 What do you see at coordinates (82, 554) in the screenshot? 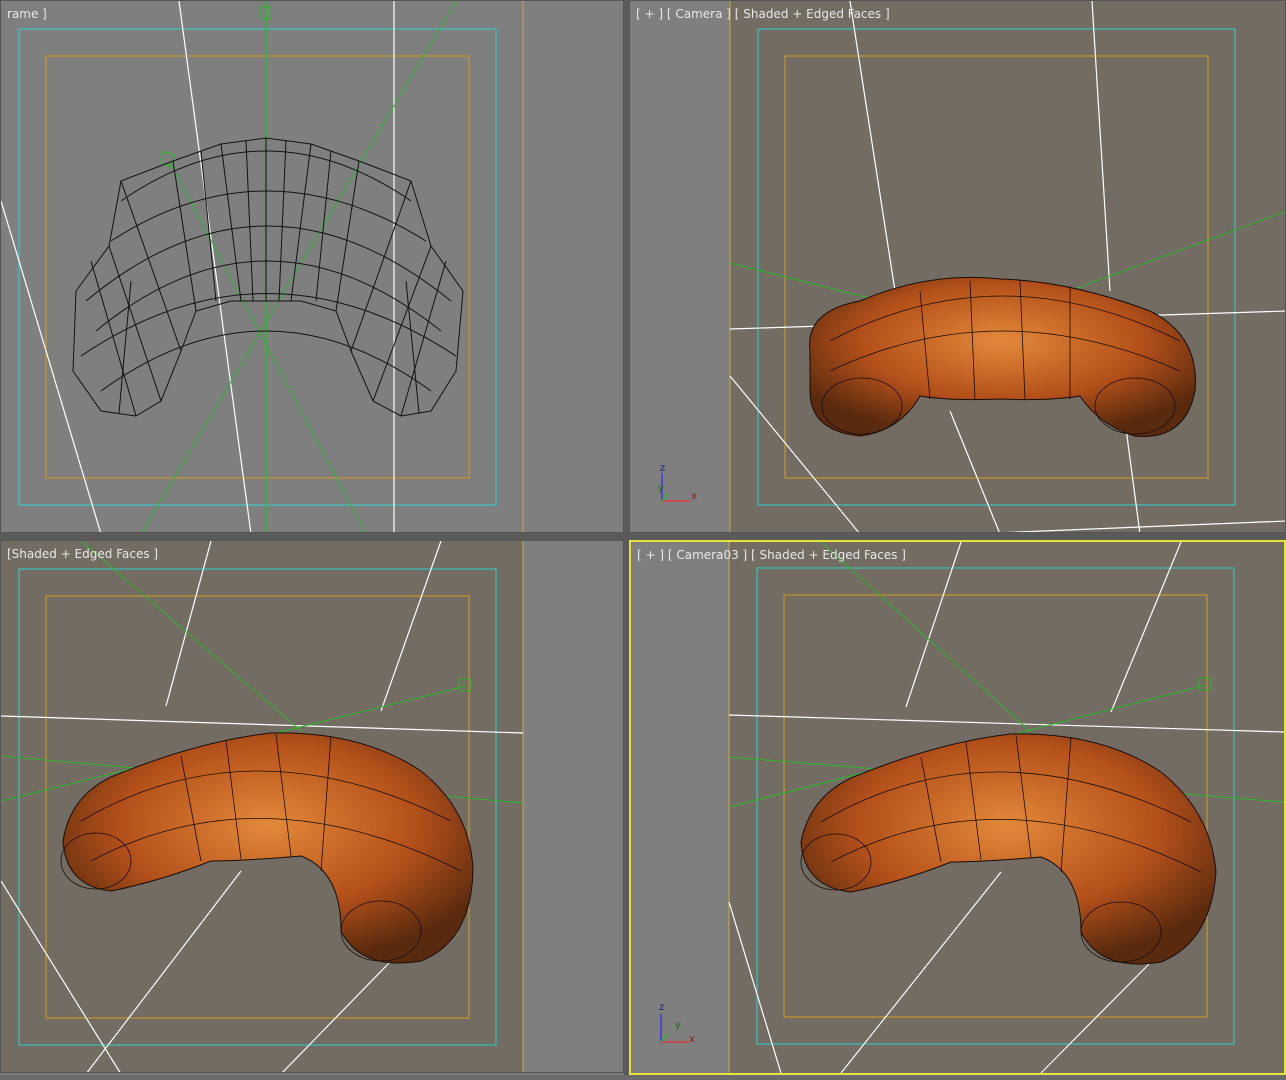
I see `viewport-label: [Shaded + Edged Faces ]` at bounding box center [82, 554].